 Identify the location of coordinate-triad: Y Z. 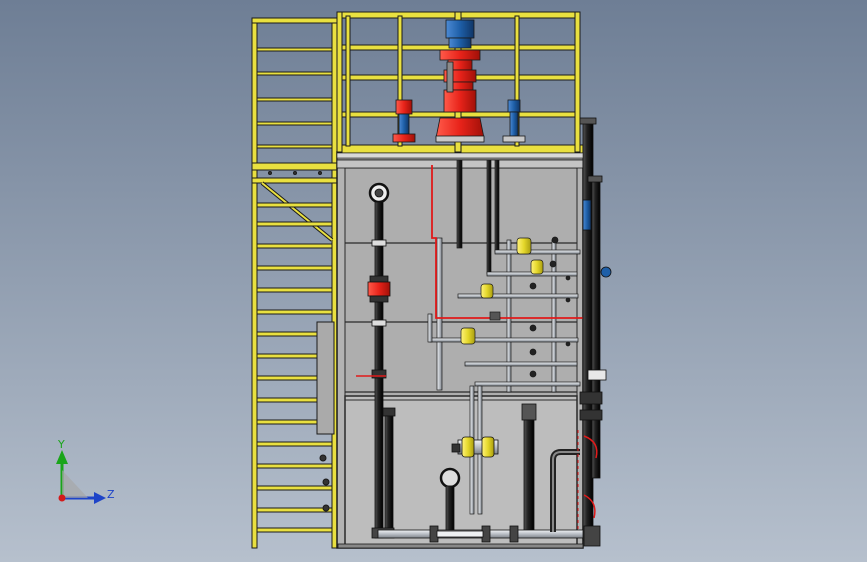
(85, 472).